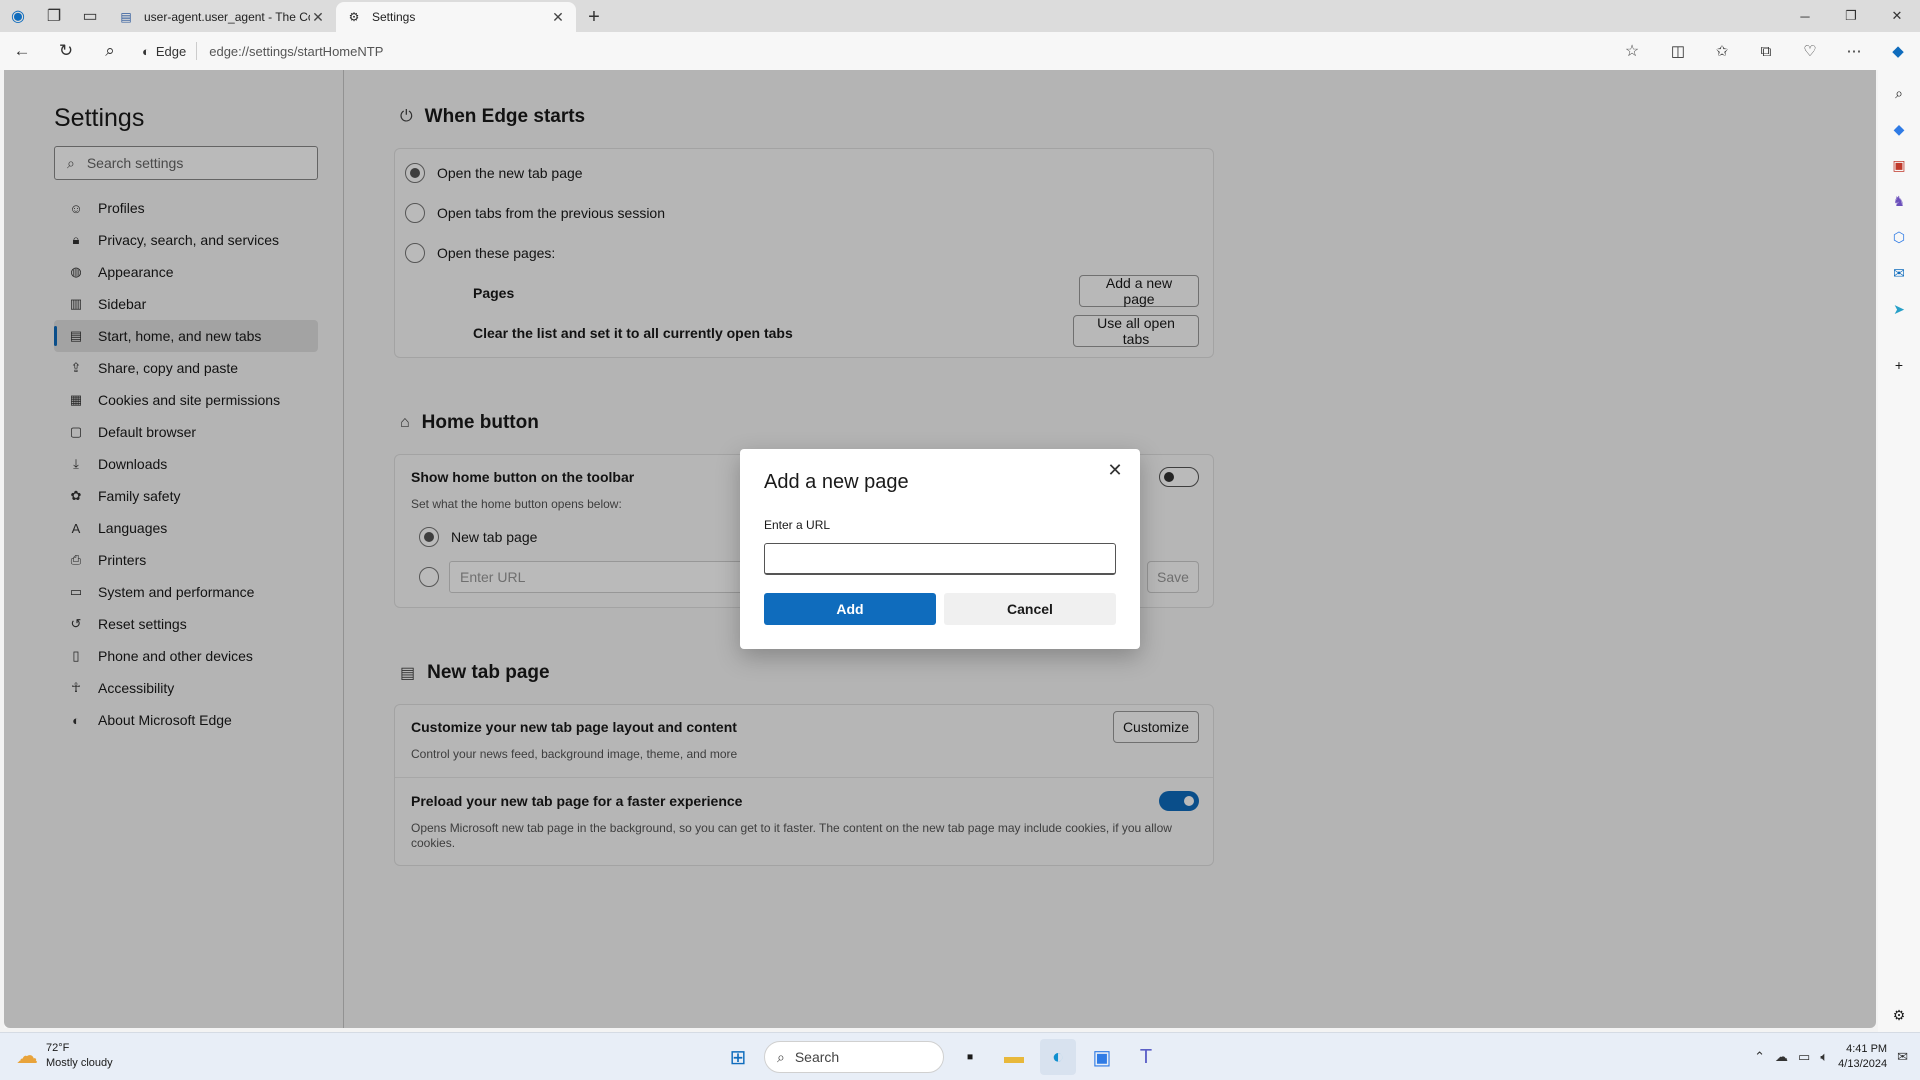 The height and width of the screenshot is (1080, 1920). What do you see at coordinates (58, 1048) in the screenshot?
I see `weather-temp: 72°F` at bounding box center [58, 1048].